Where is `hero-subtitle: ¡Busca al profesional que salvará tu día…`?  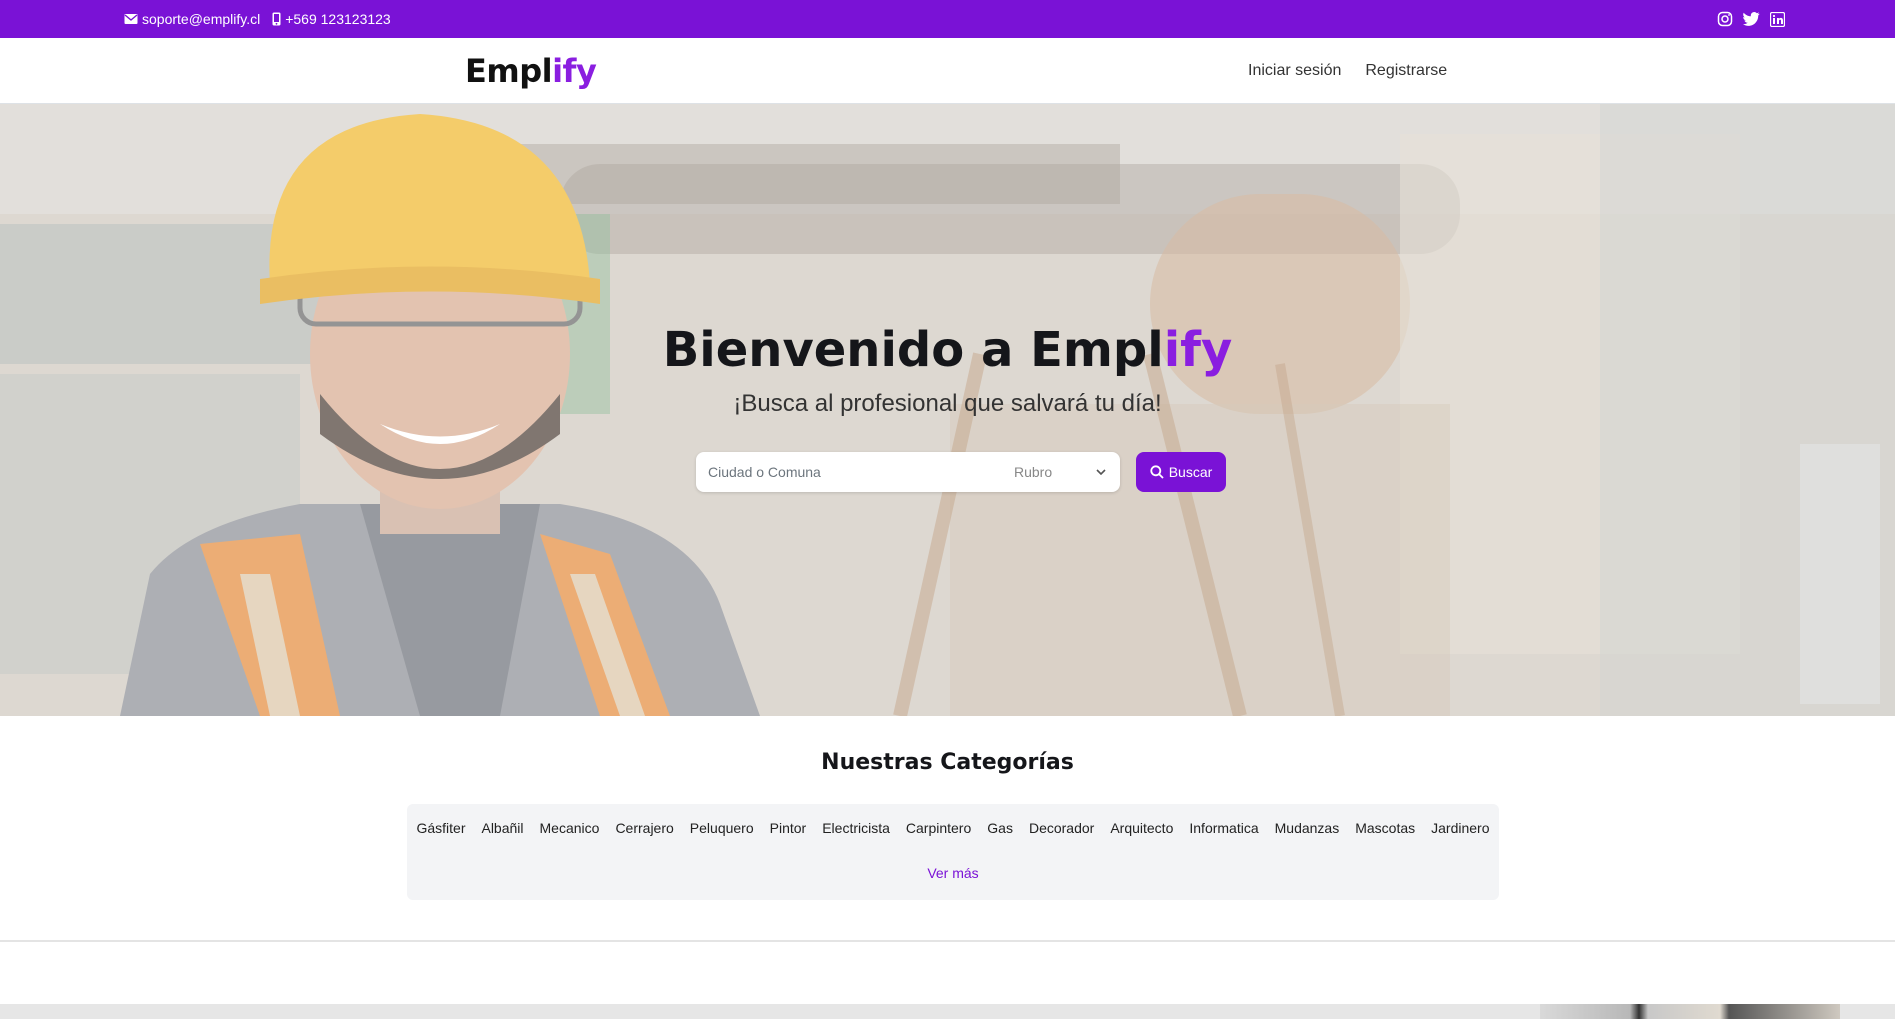
hero-subtitle: ¡Busca al profesional que salvará tu día… is located at coordinates (947, 403).